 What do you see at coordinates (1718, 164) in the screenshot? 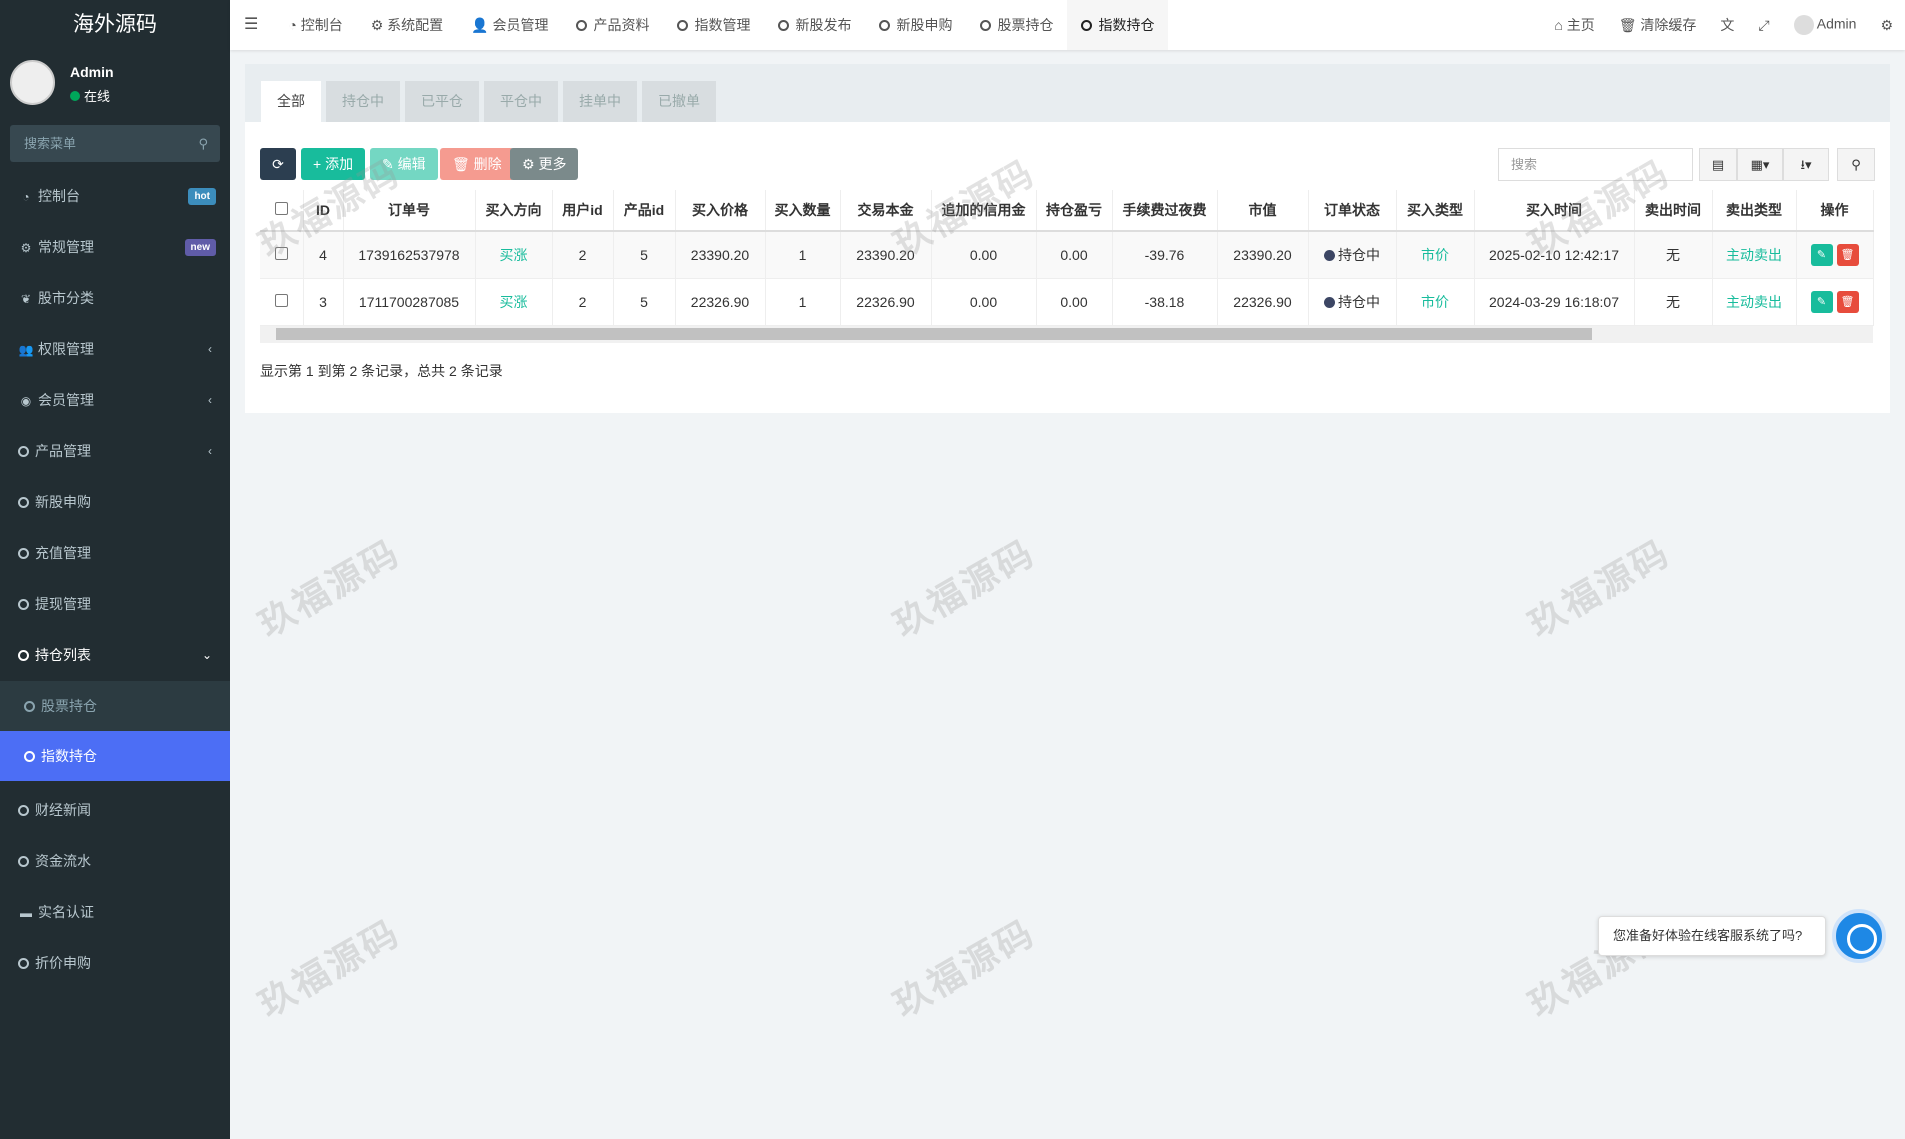
I see `toggle-view-icon: ▤` at bounding box center [1718, 164].